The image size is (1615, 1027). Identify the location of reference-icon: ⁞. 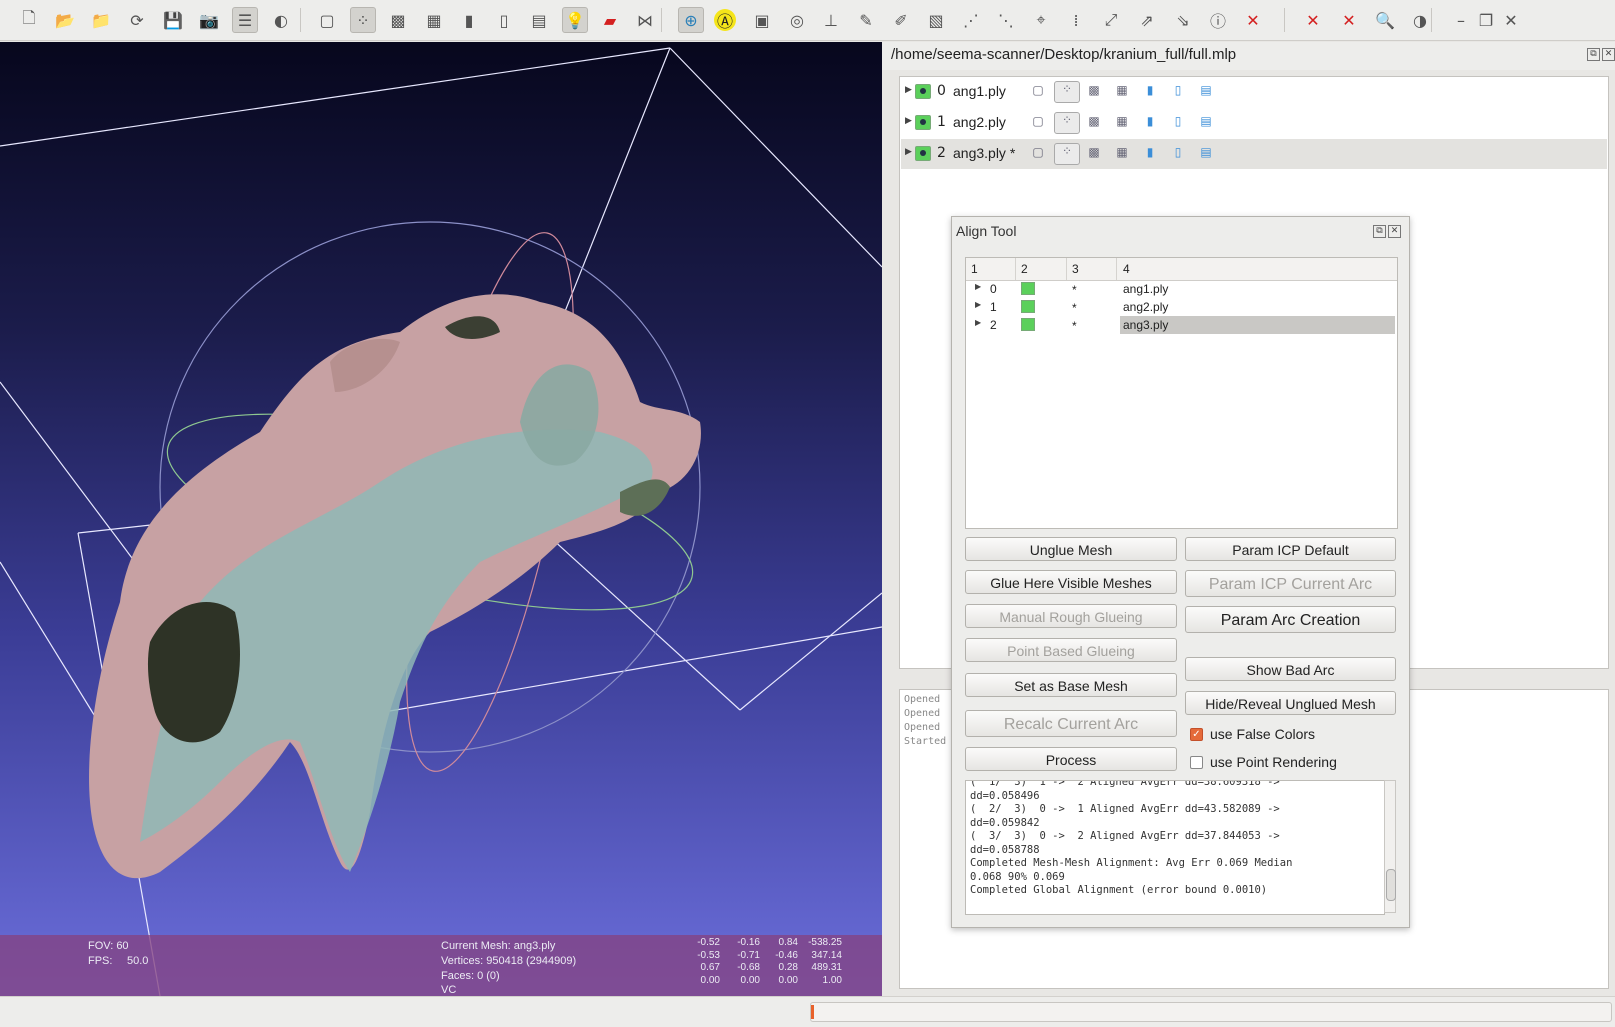
(1076, 20).